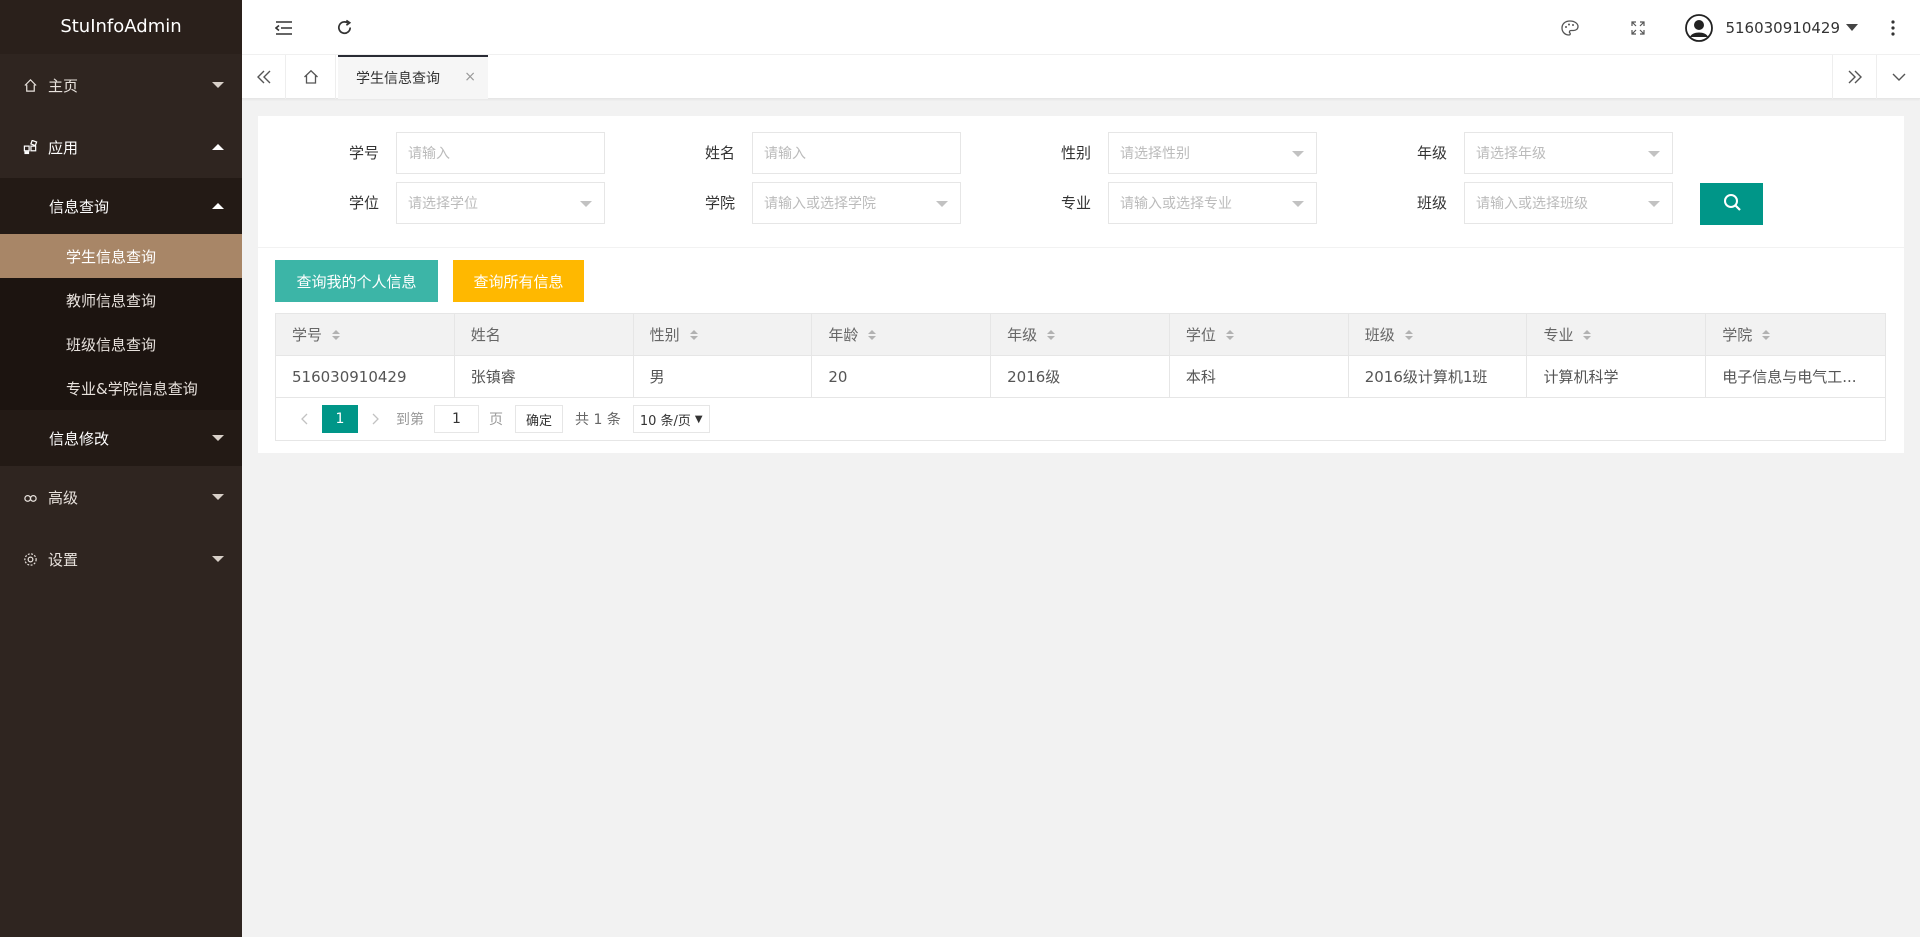 The image size is (1920, 937). Describe the element at coordinates (1617, 334) in the screenshot. I see `column-header: 专业` at that location.